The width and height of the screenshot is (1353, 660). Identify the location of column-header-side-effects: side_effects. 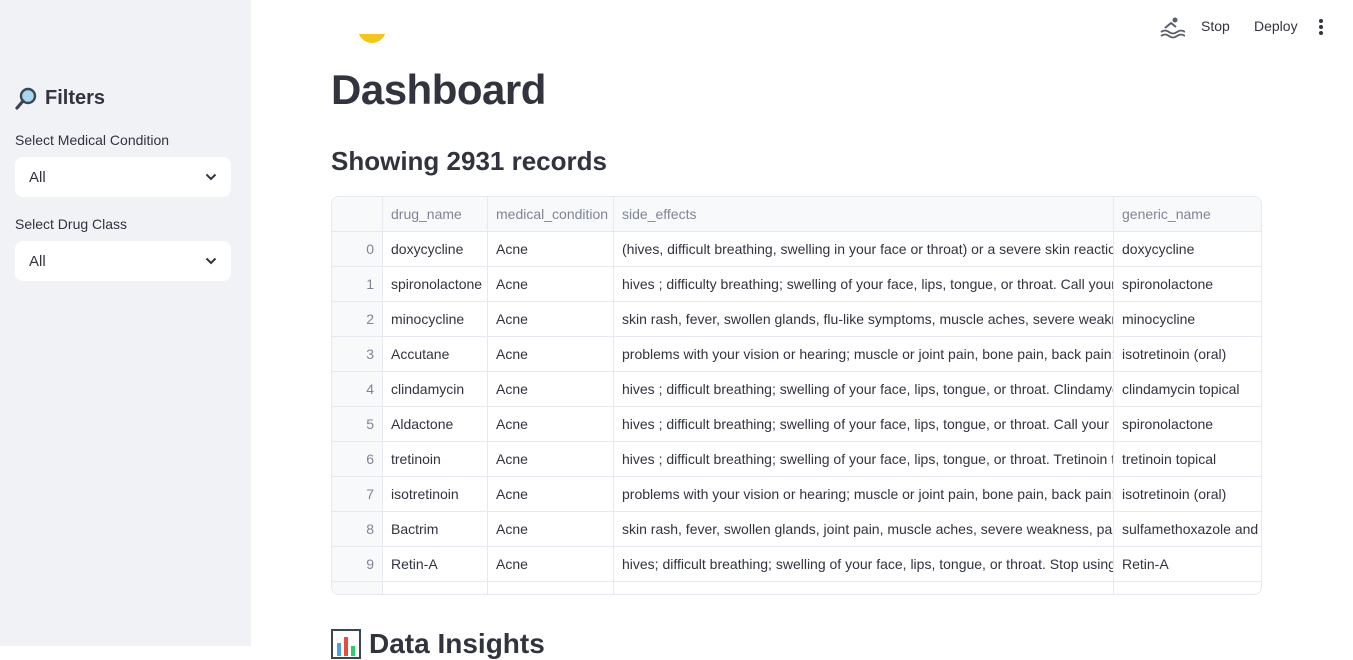
(864, 214).